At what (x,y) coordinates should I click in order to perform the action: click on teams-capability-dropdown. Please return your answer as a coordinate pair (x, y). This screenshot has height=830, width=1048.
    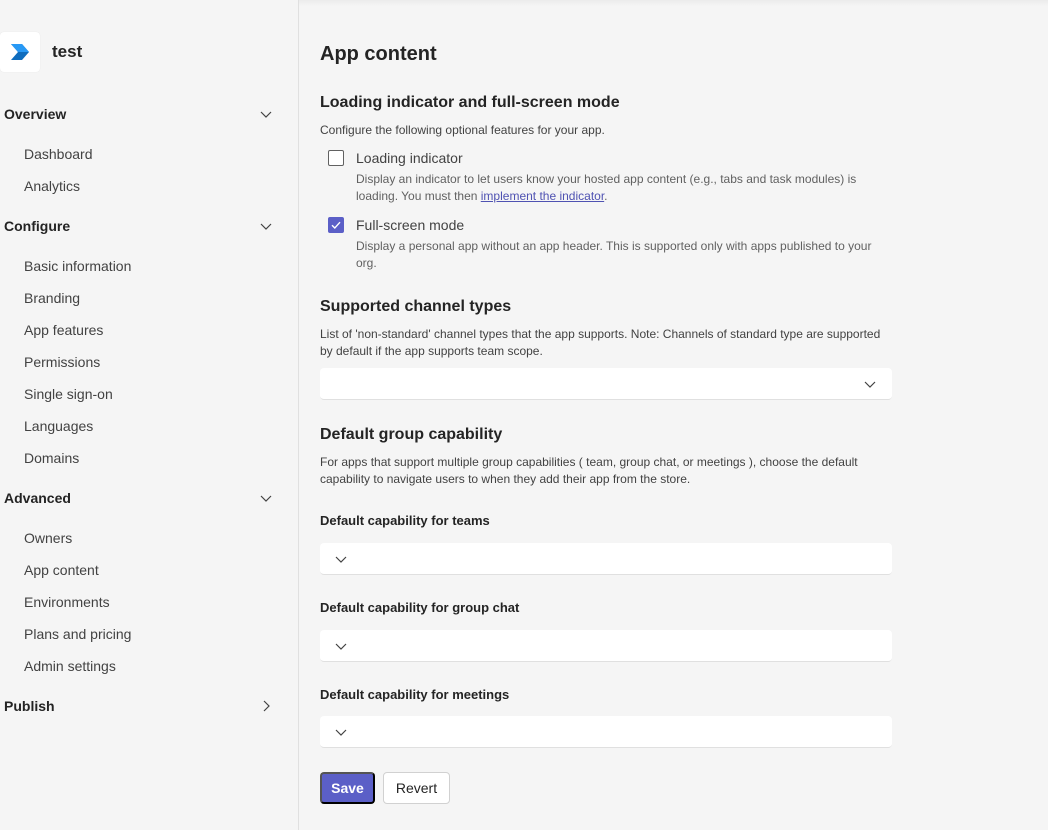
    Looking at the image, I should click on (606, 559).